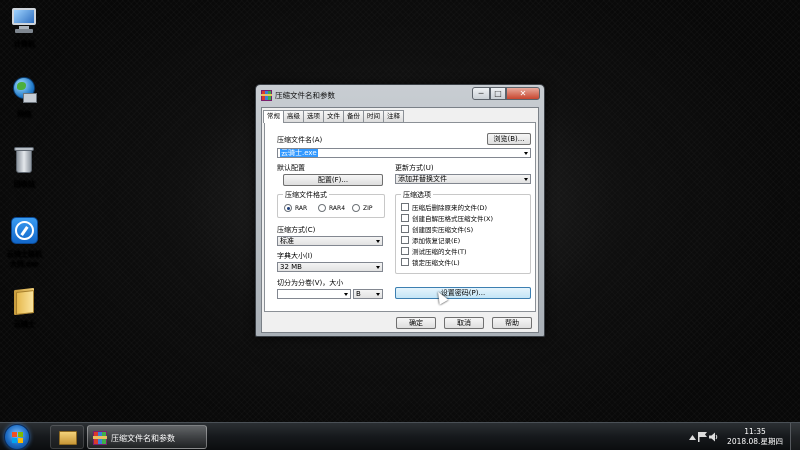  I want to click on archive-name-input: 云骑士.exe, so click(404, 153).